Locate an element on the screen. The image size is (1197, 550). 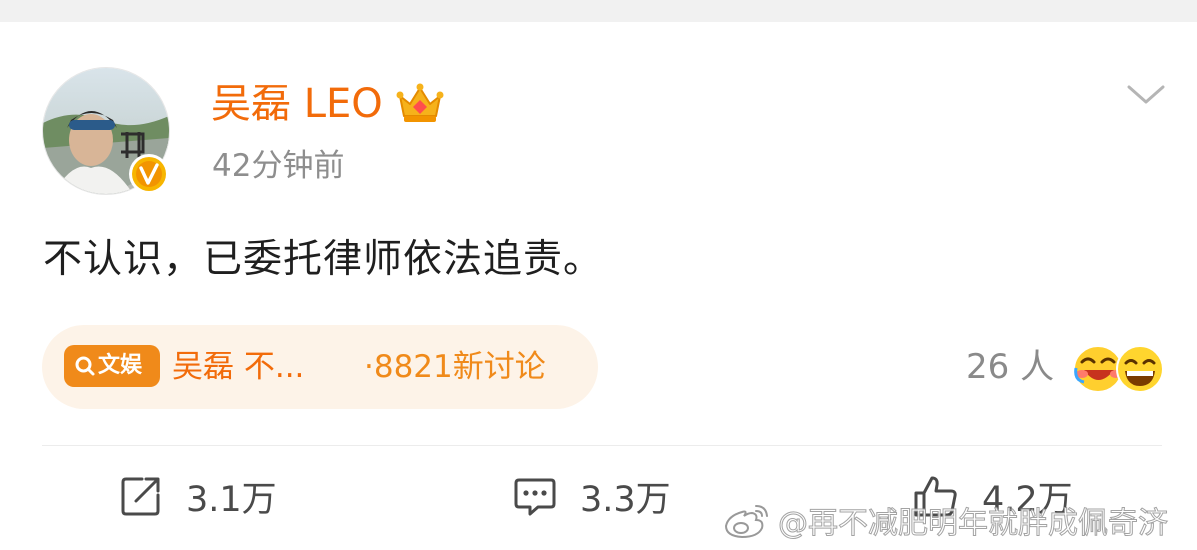
topic-tag-label: 文娱 is located at coordinates (120, 365).